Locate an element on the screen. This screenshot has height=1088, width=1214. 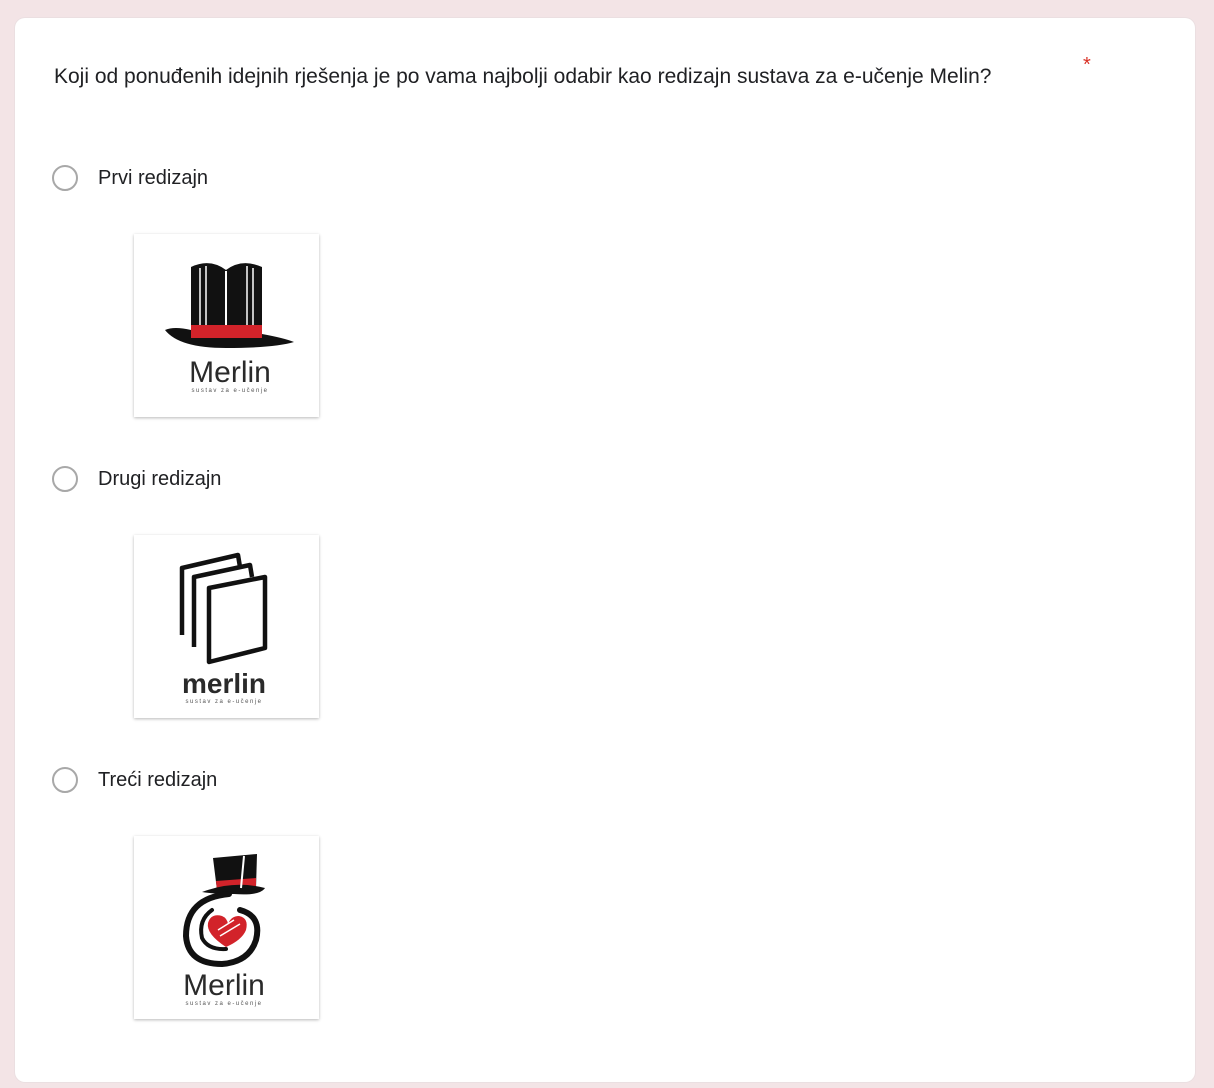
logo-image-treci: Merlin sustav za e-učenje is located at coordinates (226, 927).